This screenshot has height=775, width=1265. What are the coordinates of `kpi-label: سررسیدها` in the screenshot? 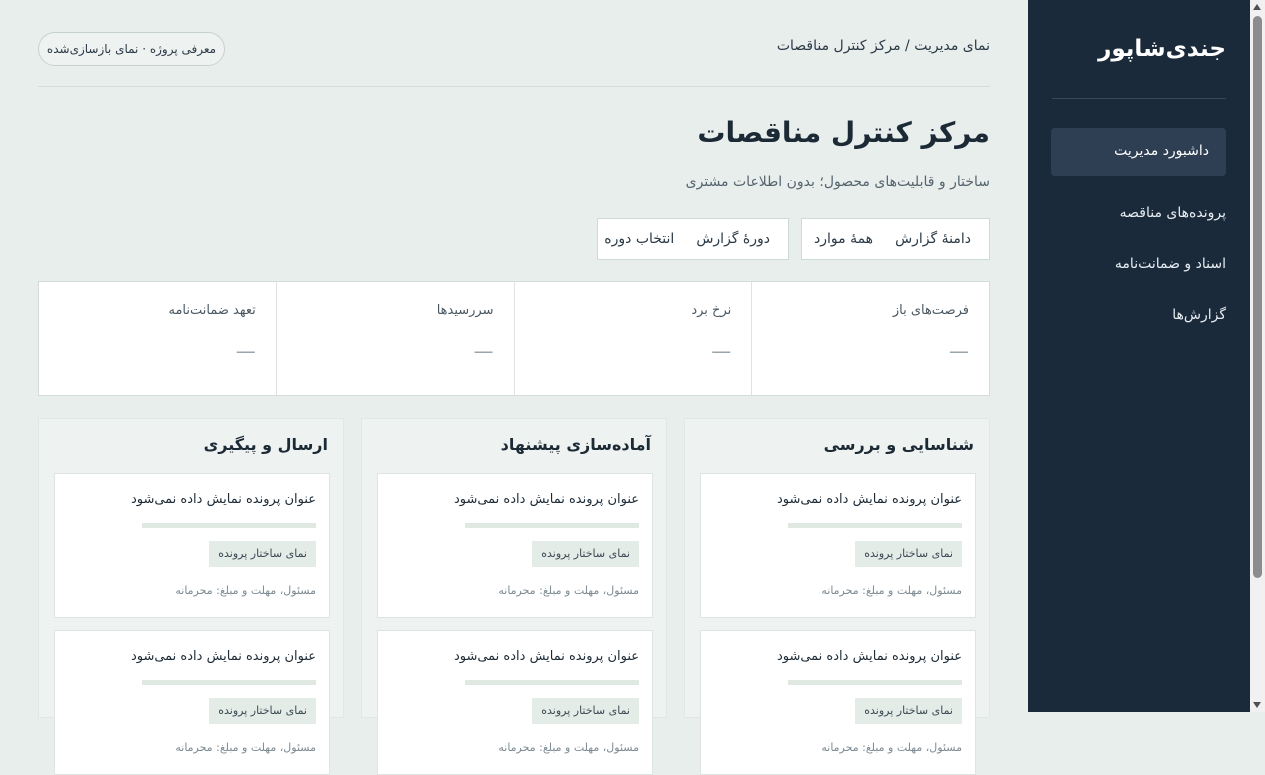 It's located at (465, 310).